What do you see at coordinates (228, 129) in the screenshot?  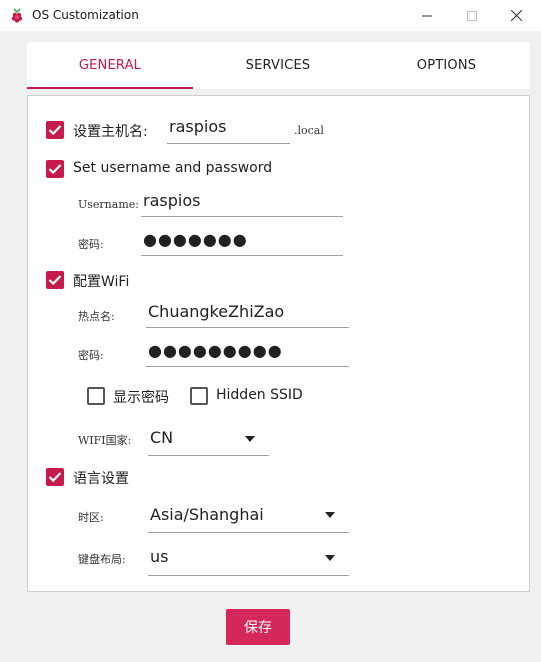 I see `hostname-input: raspios` at bounding box center [228, 129].